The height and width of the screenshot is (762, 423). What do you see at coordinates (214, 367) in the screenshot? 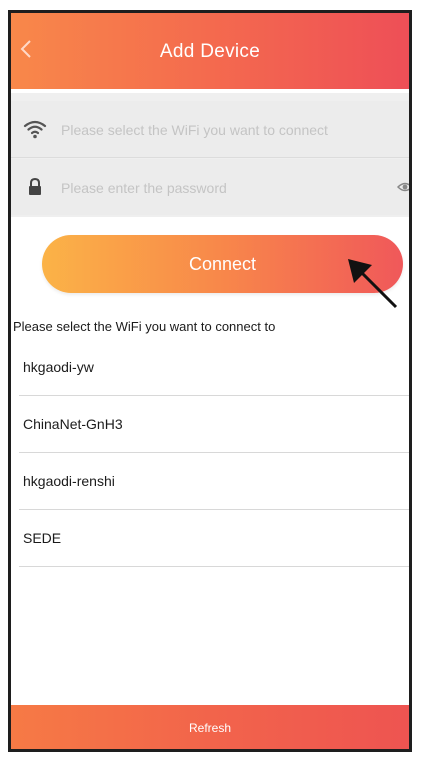
I see `wifi-network-item: hkgaodi-yw` at bounding box center [214, 367].